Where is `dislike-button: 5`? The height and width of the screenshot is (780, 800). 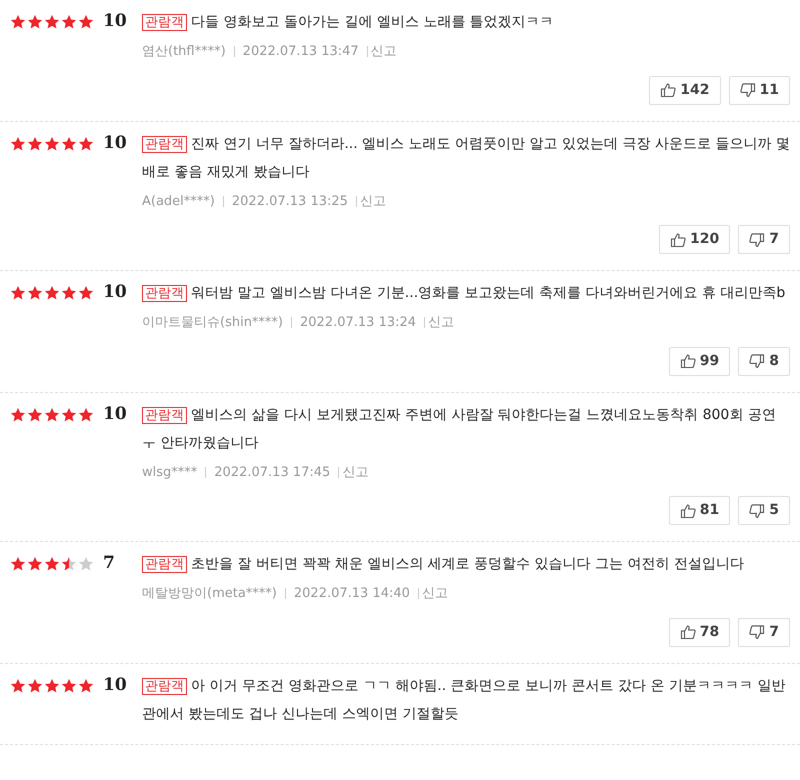 dislike-button: 5 is located at coordinates (764, 510).